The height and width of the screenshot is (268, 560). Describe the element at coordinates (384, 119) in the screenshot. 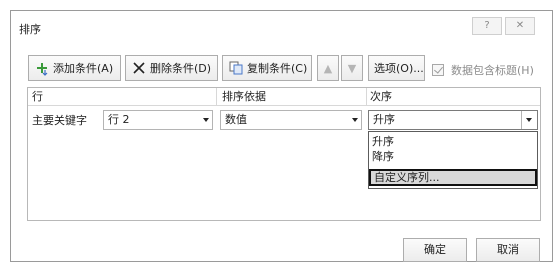

I see `order-value: 升序` at that location.